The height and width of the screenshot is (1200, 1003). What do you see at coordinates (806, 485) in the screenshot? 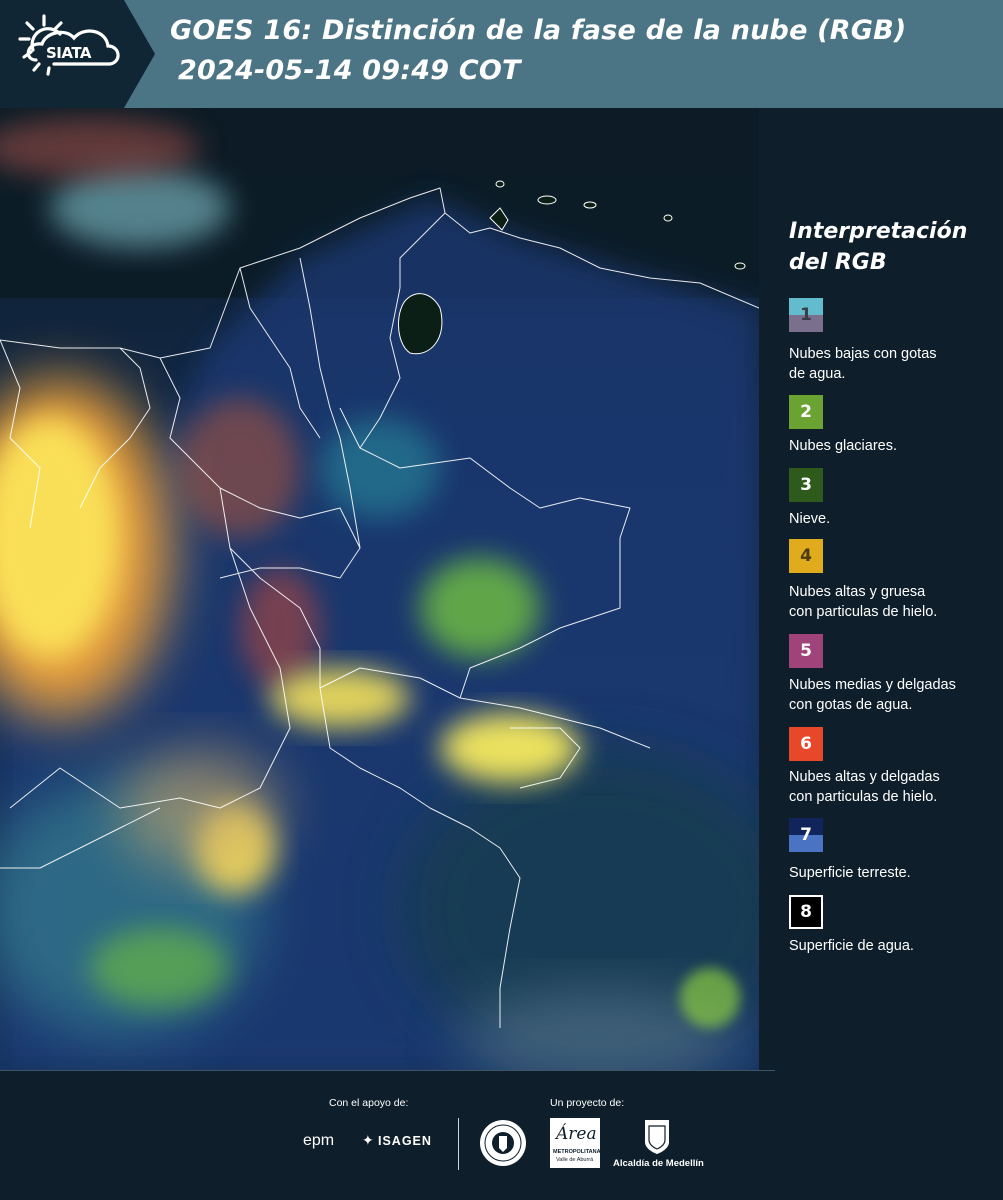
I see `legend-swatch-3: 3` at bounding box center [806, 485].